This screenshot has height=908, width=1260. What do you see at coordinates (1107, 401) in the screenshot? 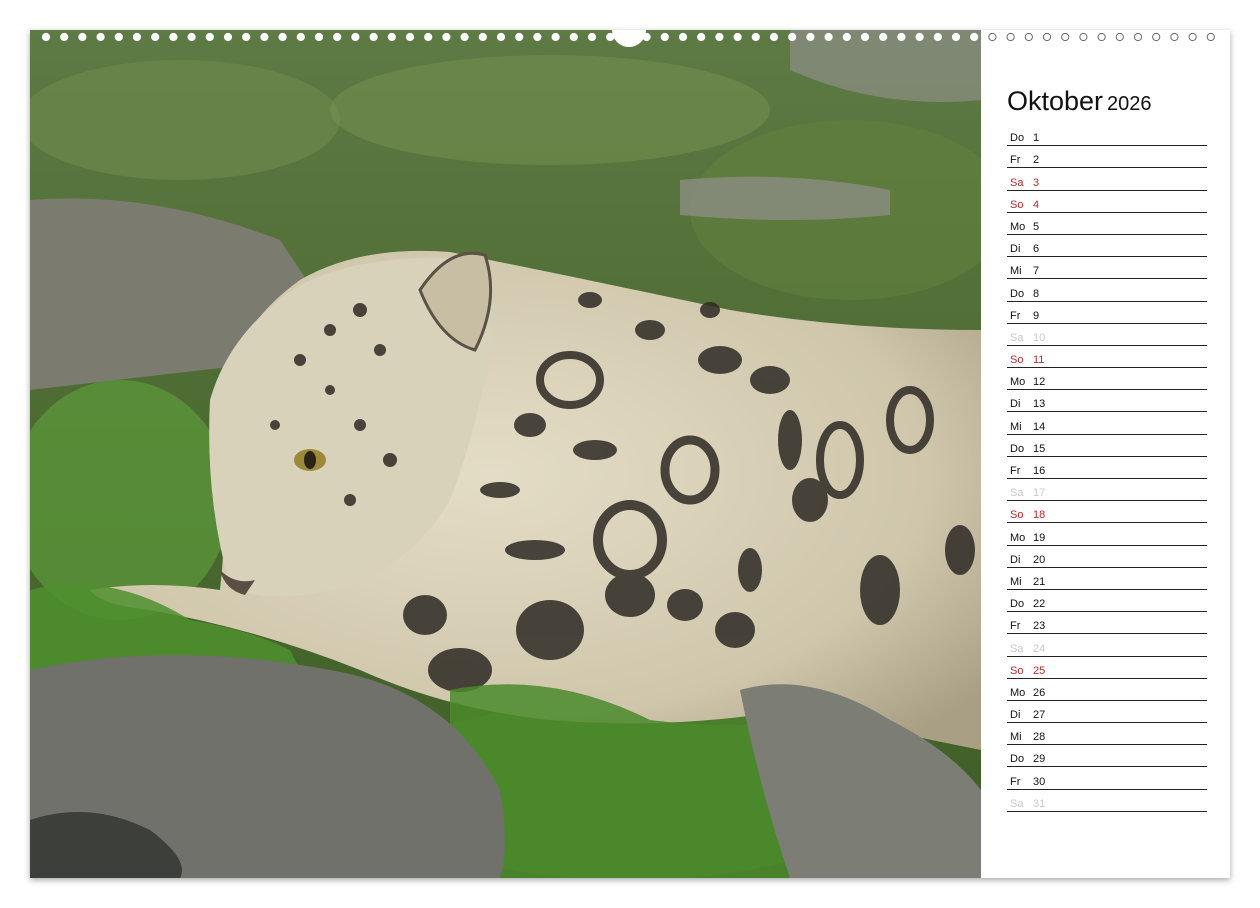
I see `day-row: Di 13` at bounding box center [1107, 401].